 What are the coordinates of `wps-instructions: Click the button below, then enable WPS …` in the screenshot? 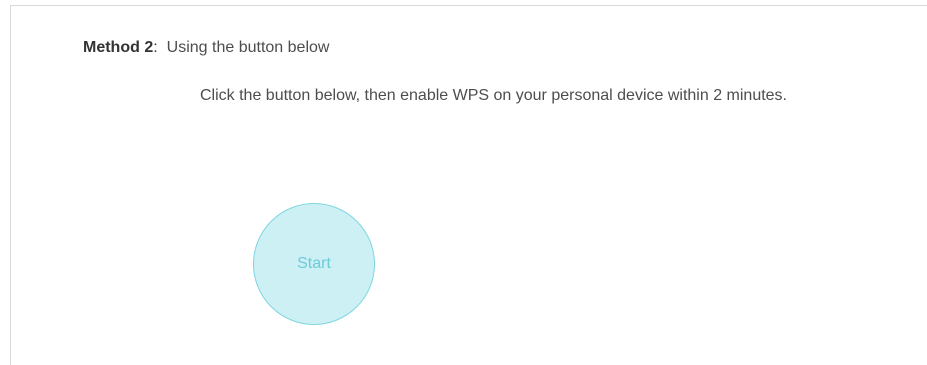 It's located at (493, 95).